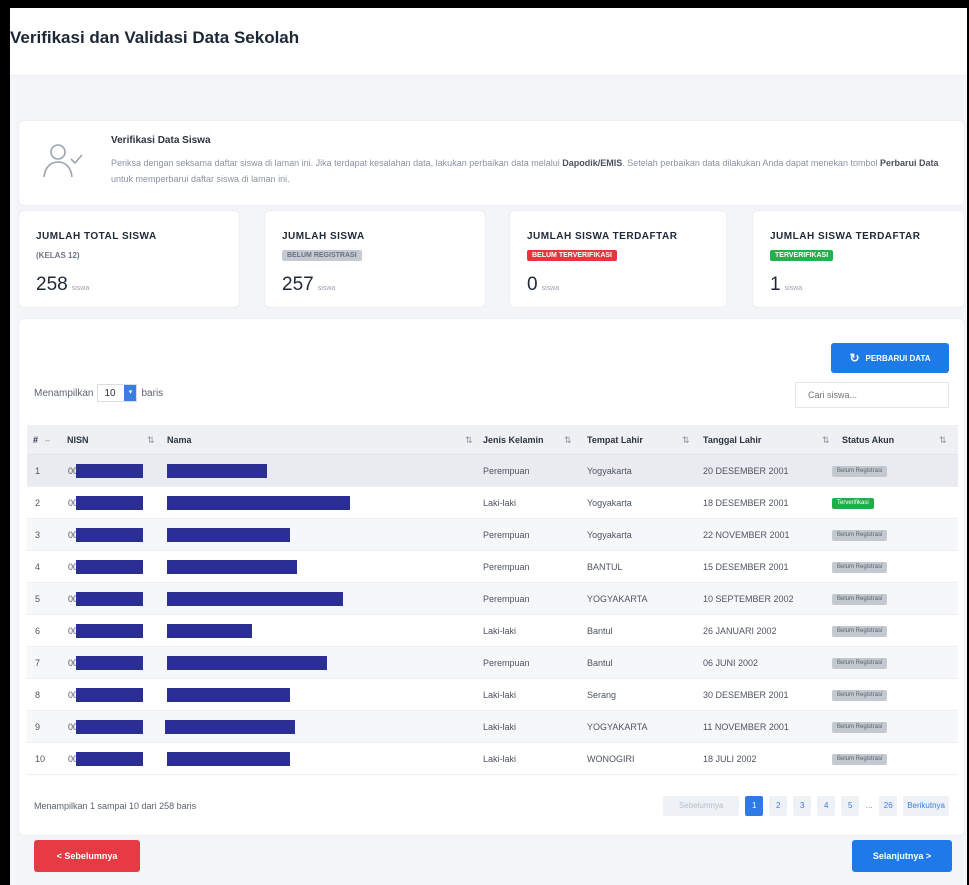 Image resolution: width=969 pixels, height=885 pixels. I want to click on stat-total-siswa: JUMLAH TOTAL SISWA (KELAS 12) 258 siswa, so click(129, 259).